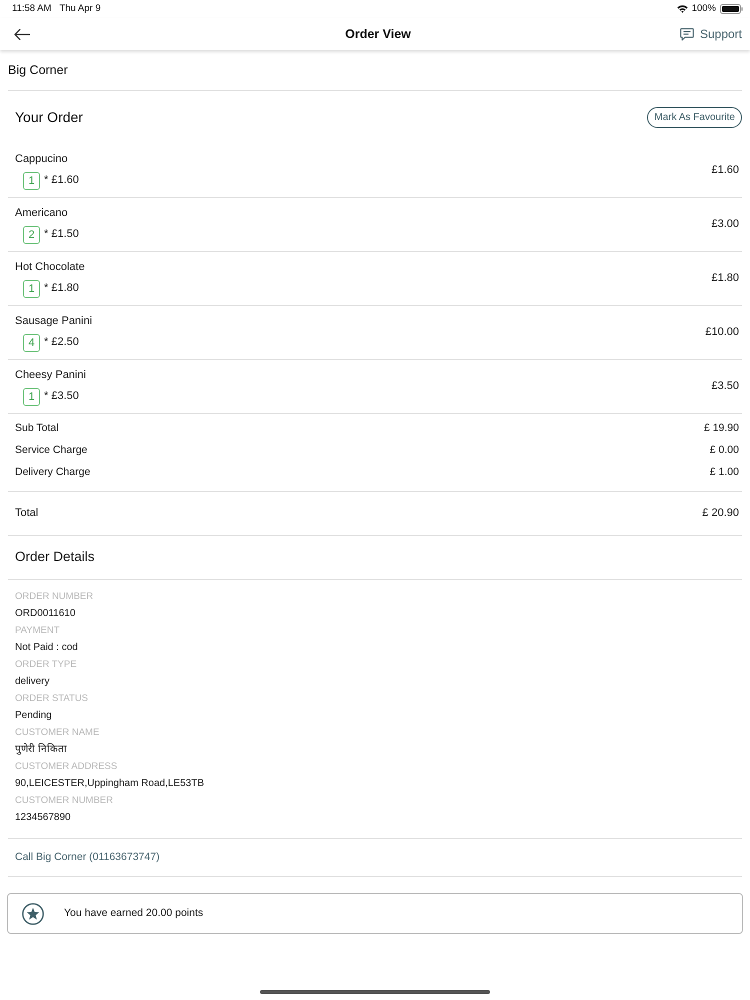  What do you see at coordinates (378, 34) in the screenshot?
I see `page-title: Order View` at bounding box center [378, 34].